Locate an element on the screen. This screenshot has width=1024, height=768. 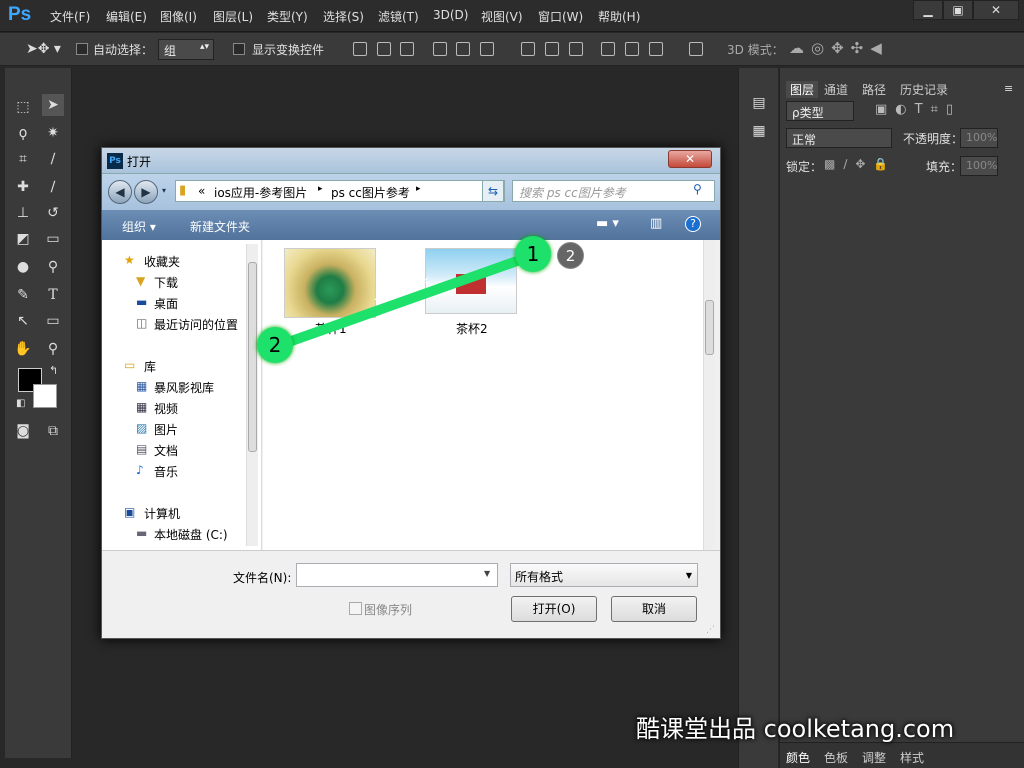
step-marker-1: 1 is located at coordinates (533, 254).